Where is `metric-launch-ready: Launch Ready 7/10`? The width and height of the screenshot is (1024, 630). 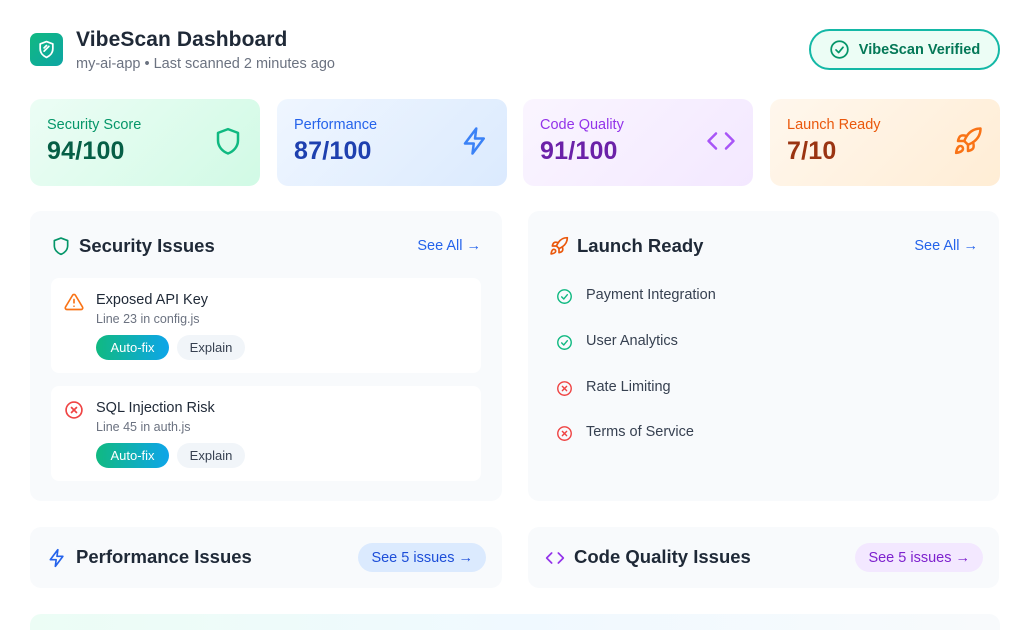
metric-launch-ready: Launch Ready 7/10 is located at coordinates (885, 142).